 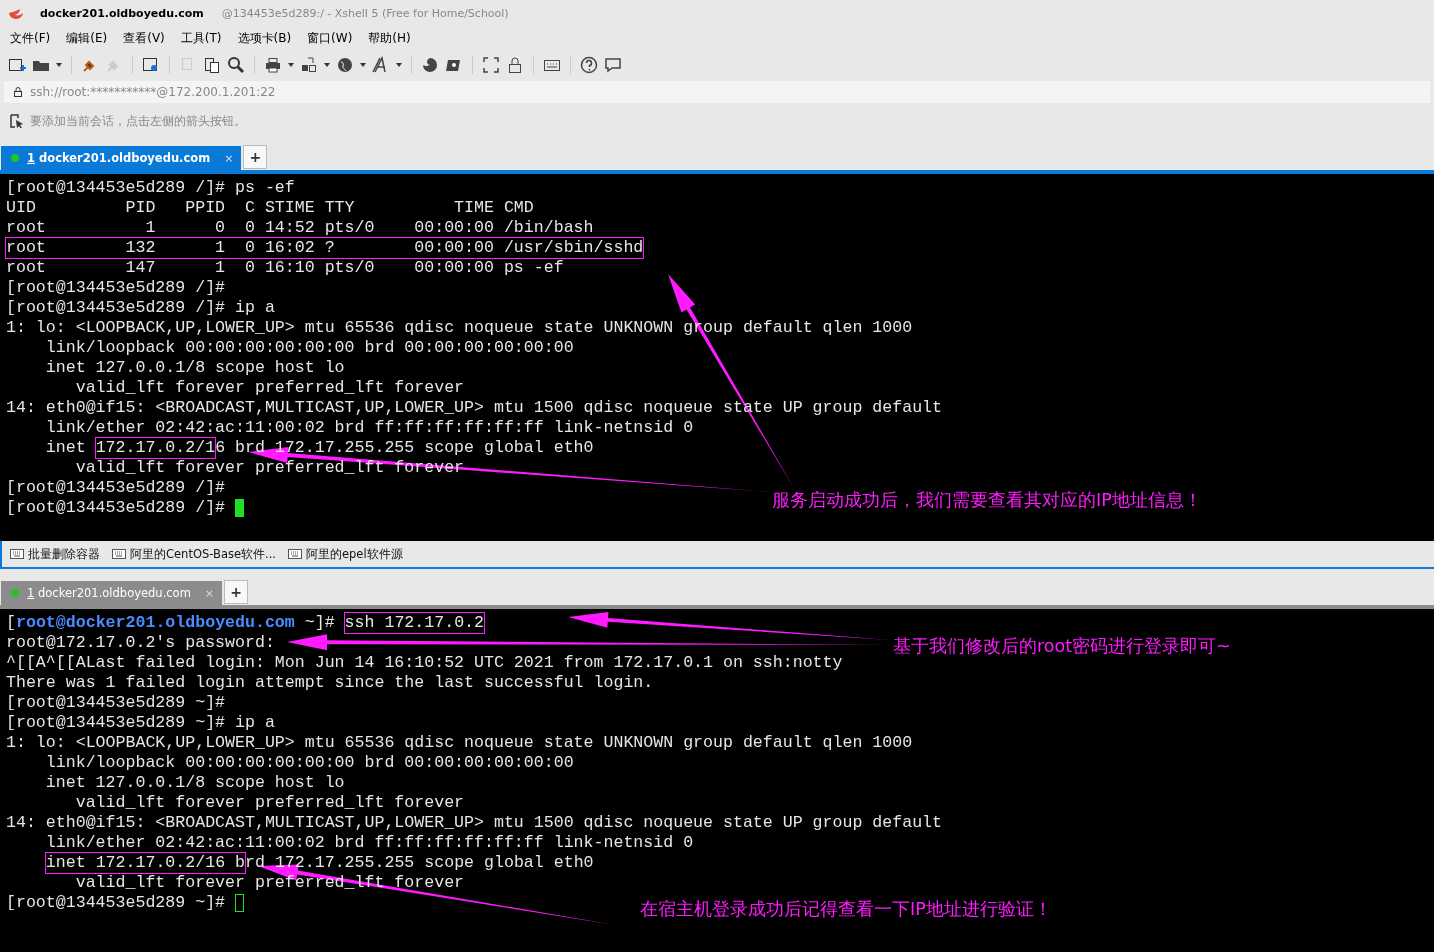 What do you see at coordinates (140, 308) in the screenshot?
I see `terminal-line: [root@134453e5d289 /]# ip a` at bounding box center [140, 308].